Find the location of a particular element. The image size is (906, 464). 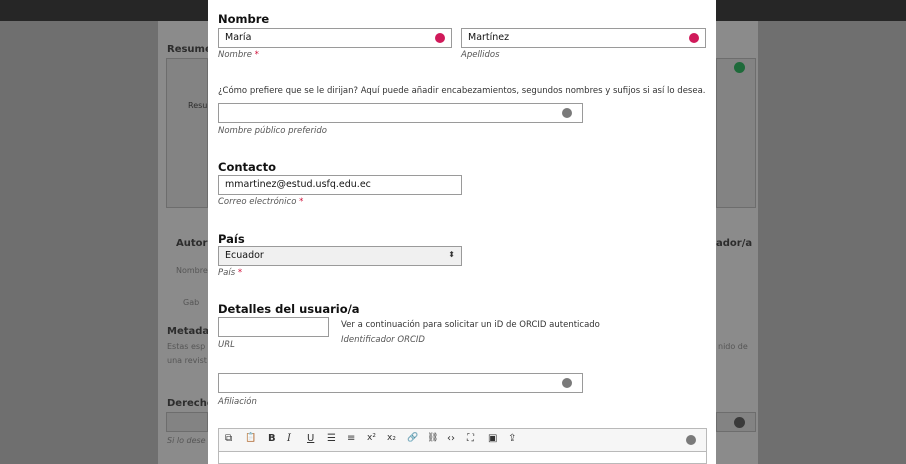

url-input is located at coordinates (273, 327).